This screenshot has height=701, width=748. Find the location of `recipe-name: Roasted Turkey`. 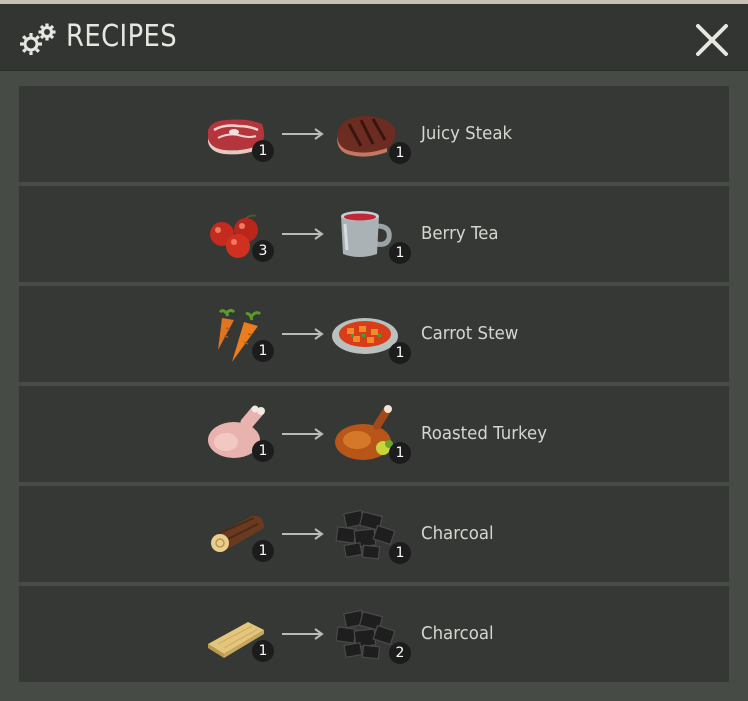

recipe-name: Roasted Turkey is located at coordinates (484, 433).